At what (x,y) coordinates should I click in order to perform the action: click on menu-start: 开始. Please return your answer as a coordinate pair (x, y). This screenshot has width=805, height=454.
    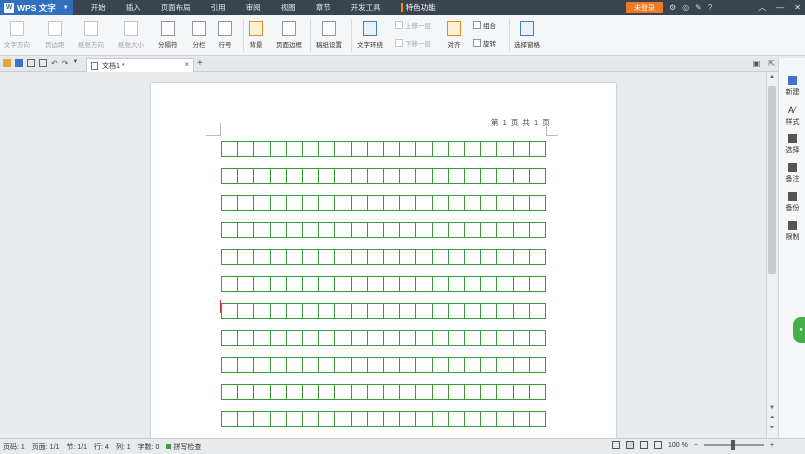
    Looking at the image, I should click on (98, 7).